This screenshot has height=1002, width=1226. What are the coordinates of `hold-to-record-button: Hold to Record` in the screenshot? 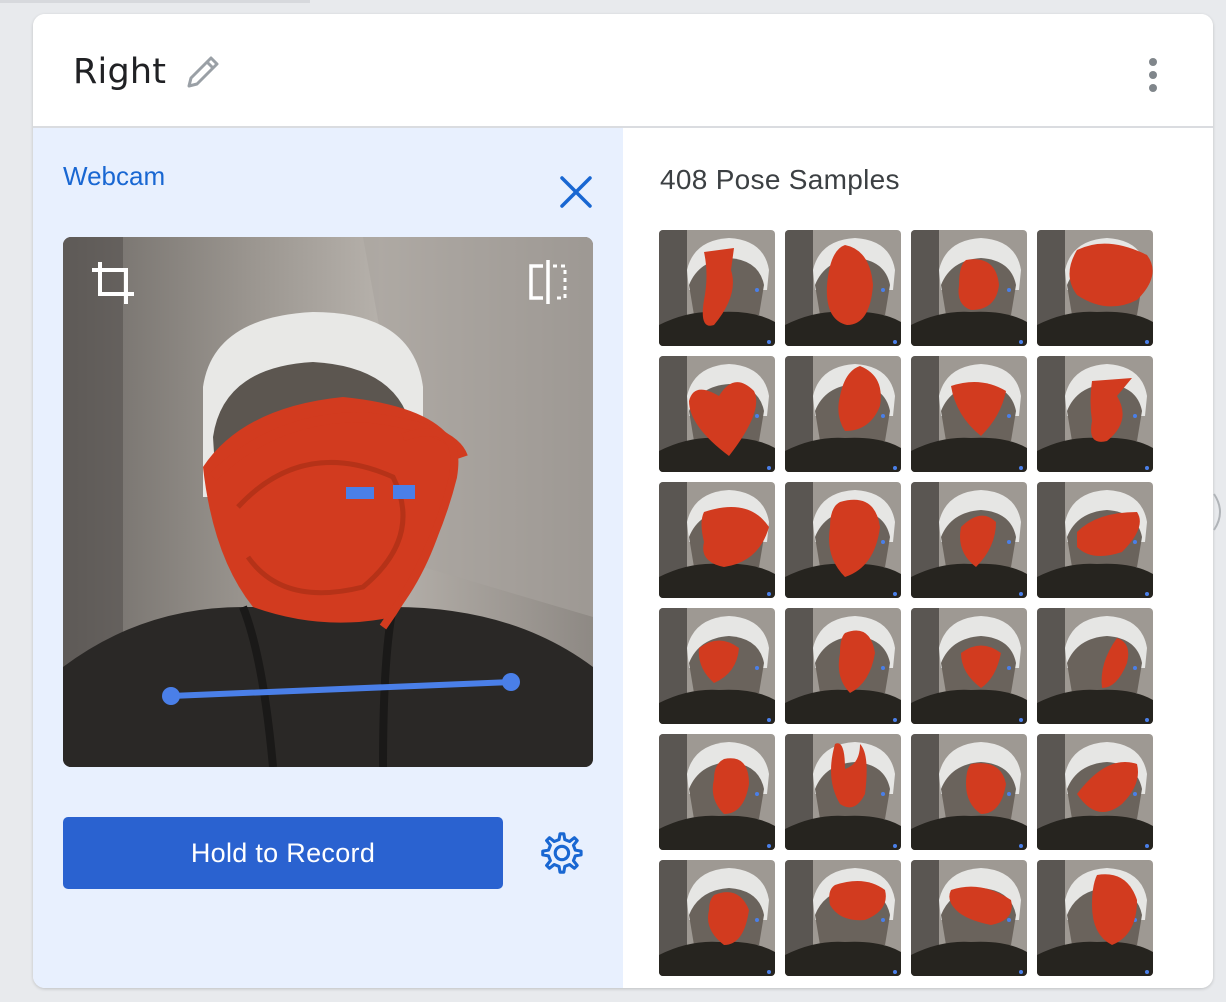 It's located at (283, 853).